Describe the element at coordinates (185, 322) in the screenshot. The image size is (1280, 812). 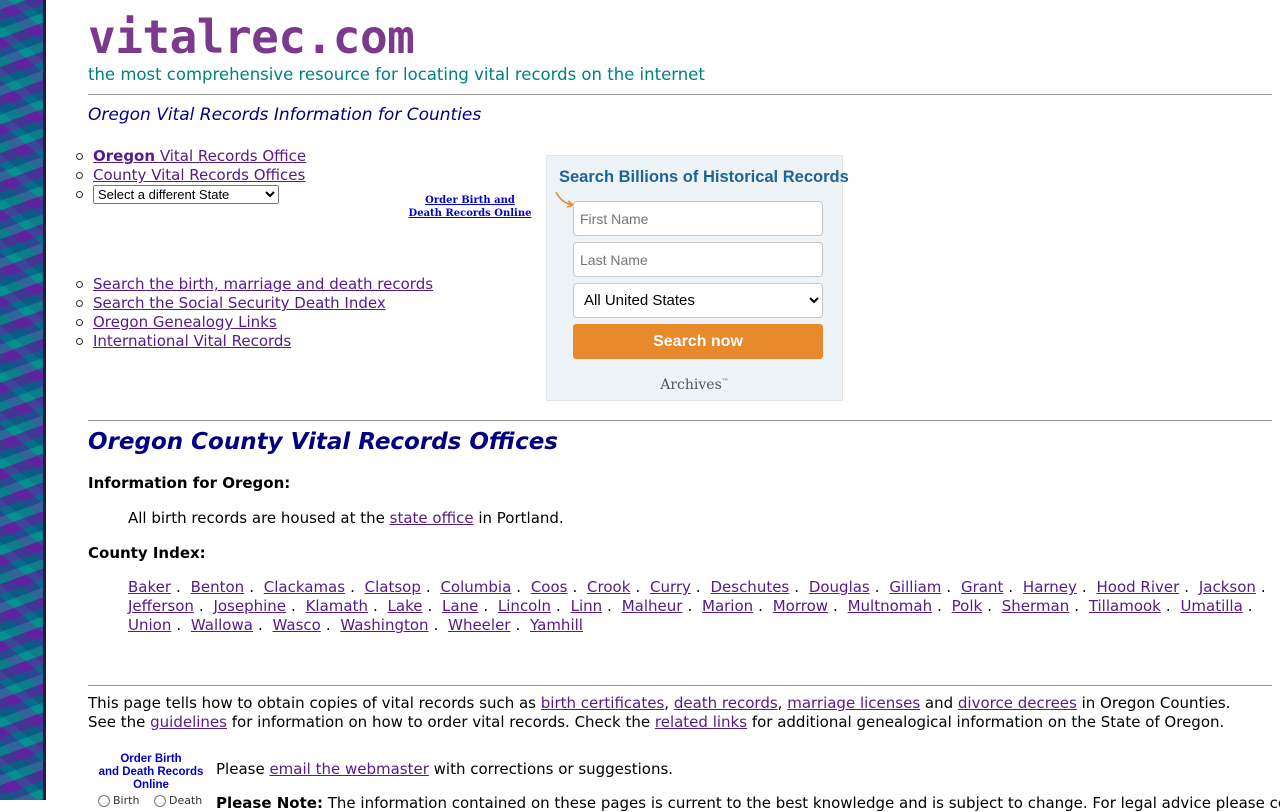
I see `genealogy-links-link: Oregon Genealogy Links` at that location.